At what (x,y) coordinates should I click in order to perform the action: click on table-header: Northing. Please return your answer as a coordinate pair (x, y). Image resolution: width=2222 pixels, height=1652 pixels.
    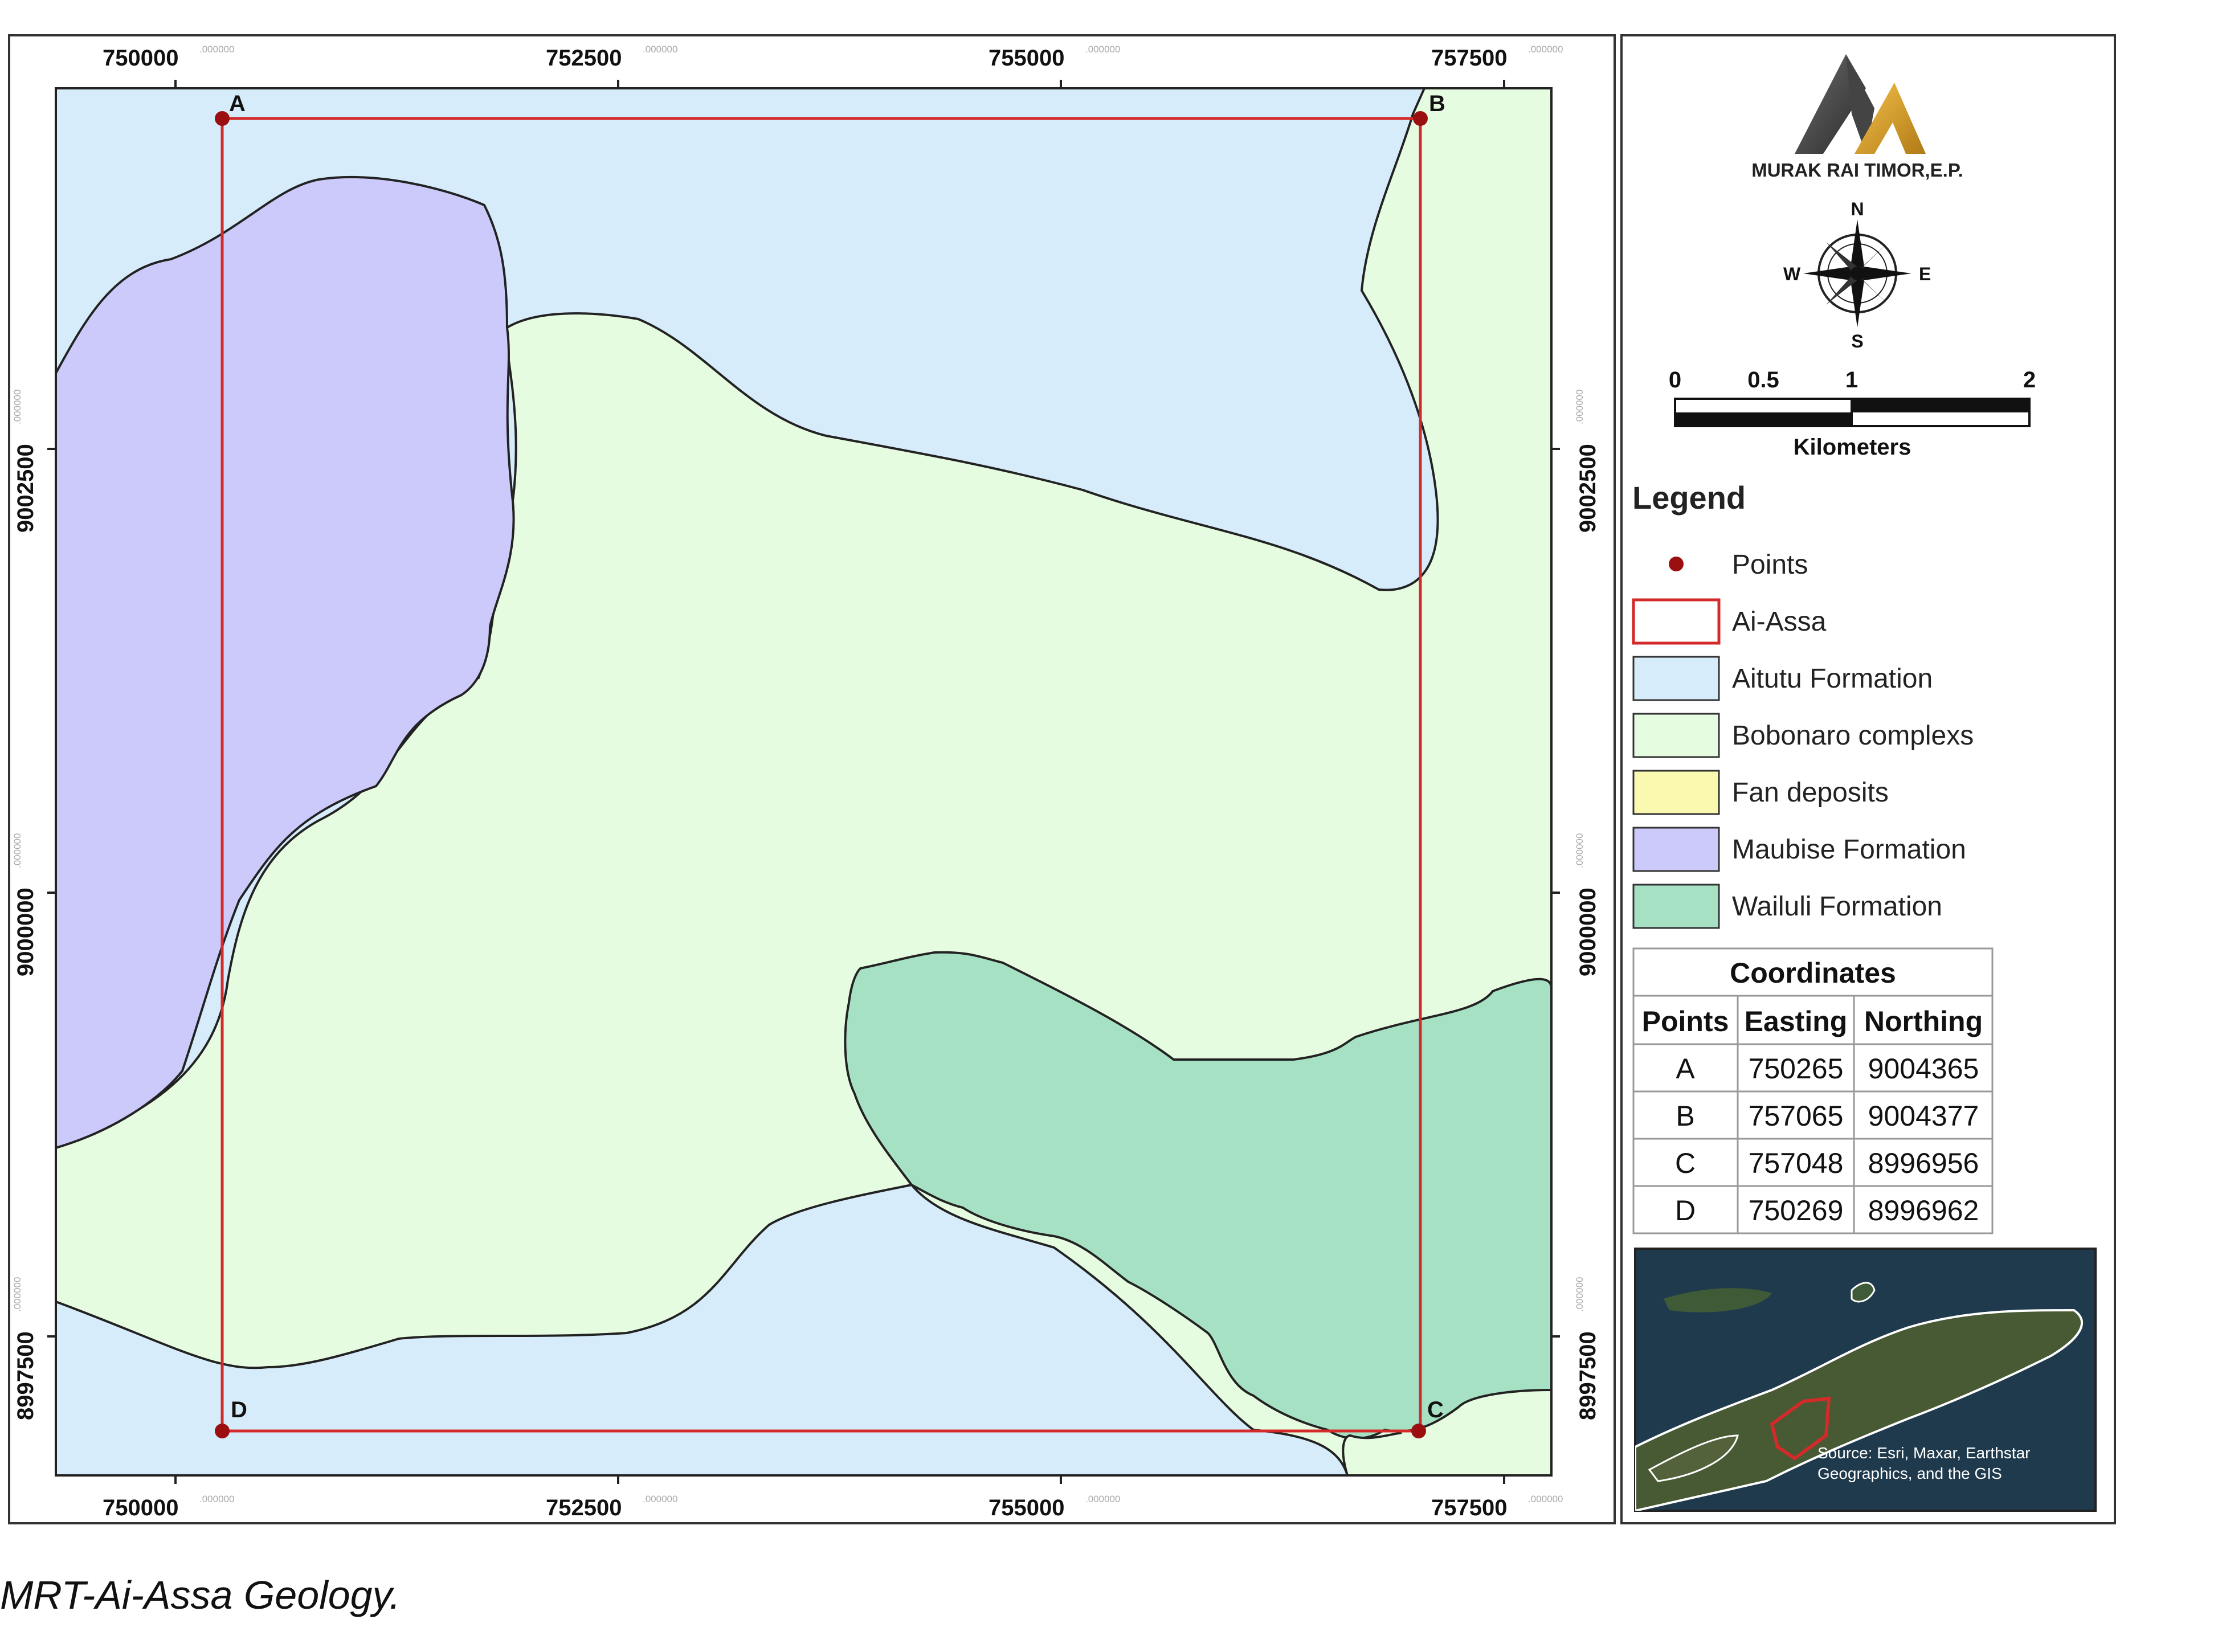
    Looking at the image, I should click on (1923, 1021).